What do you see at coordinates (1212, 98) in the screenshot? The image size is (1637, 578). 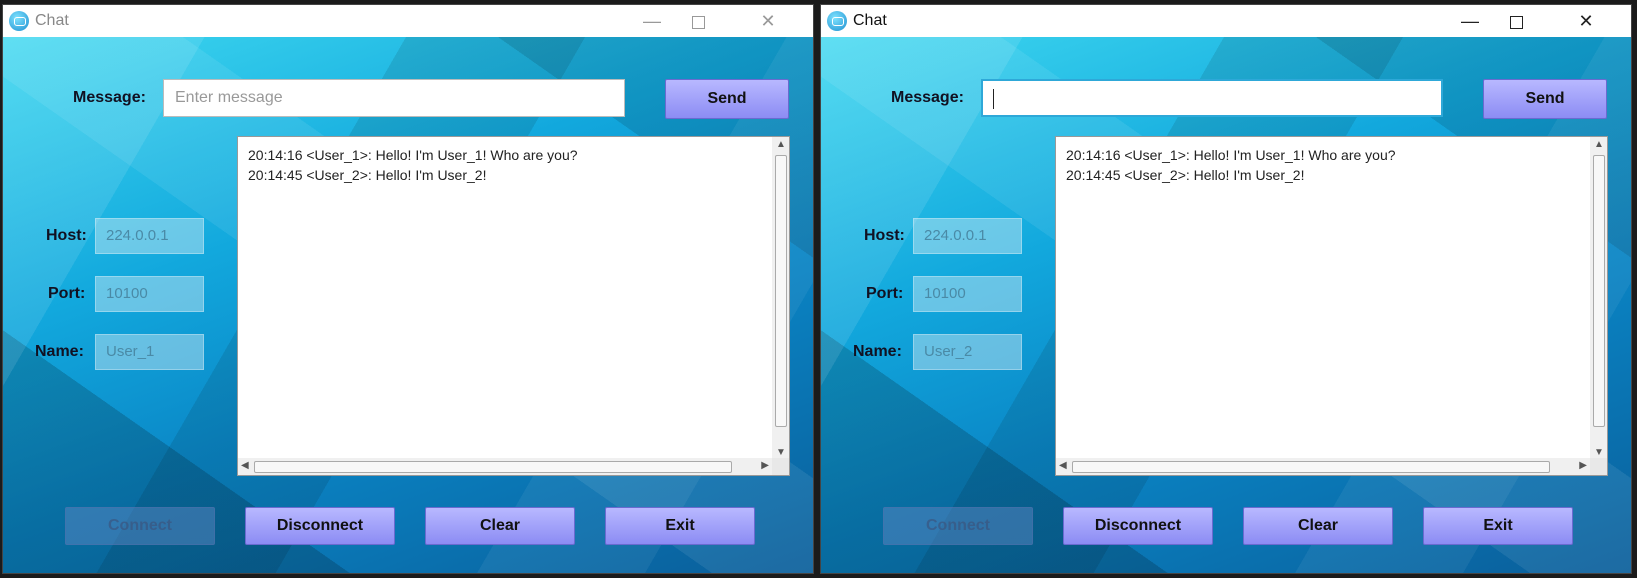 I see `message-input` at bounding box center [1212, 98].